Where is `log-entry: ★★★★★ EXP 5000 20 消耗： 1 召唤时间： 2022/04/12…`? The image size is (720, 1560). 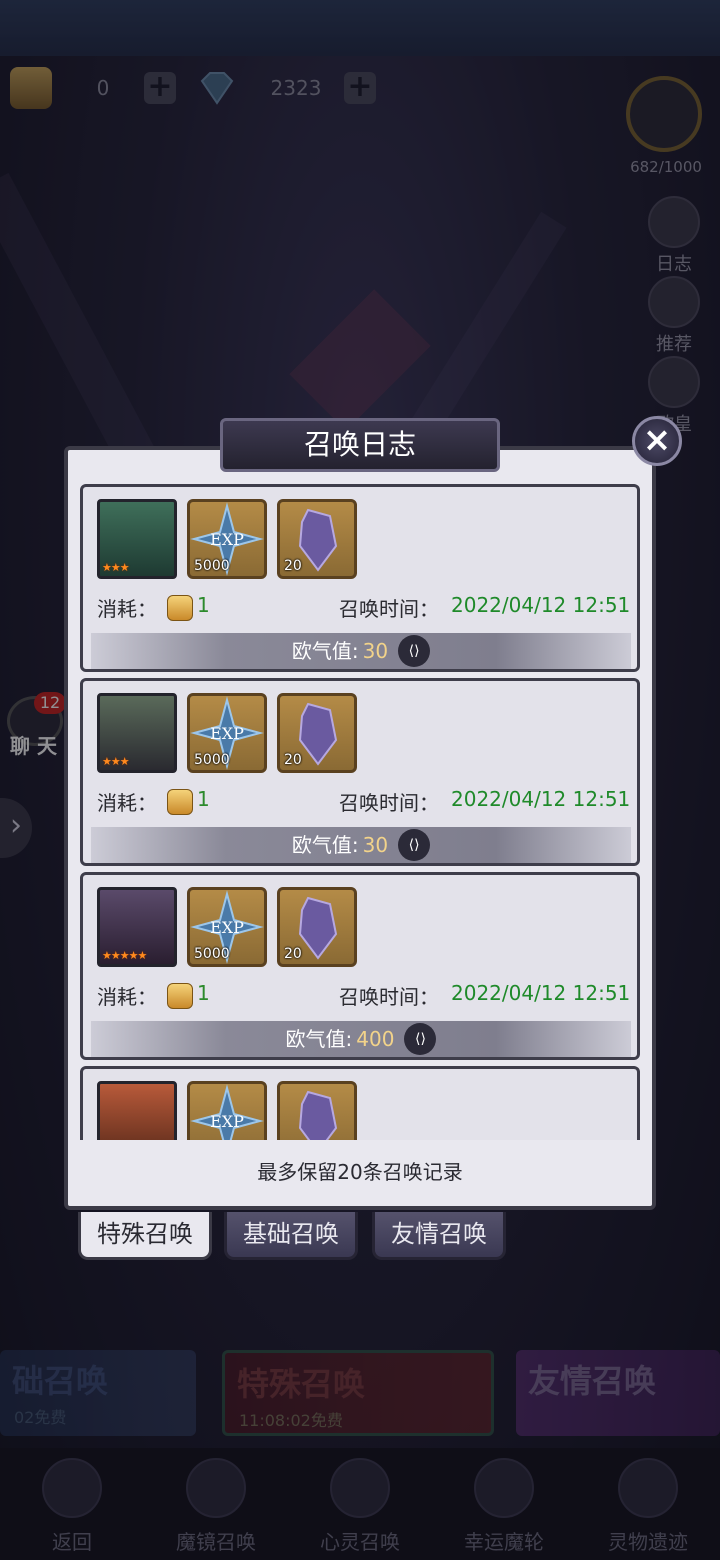 log-entry: ★★★★★ EXP 5000 20 消耗： 1 召唤时间： 2022/04/12… is located at coordinates (360, 966).